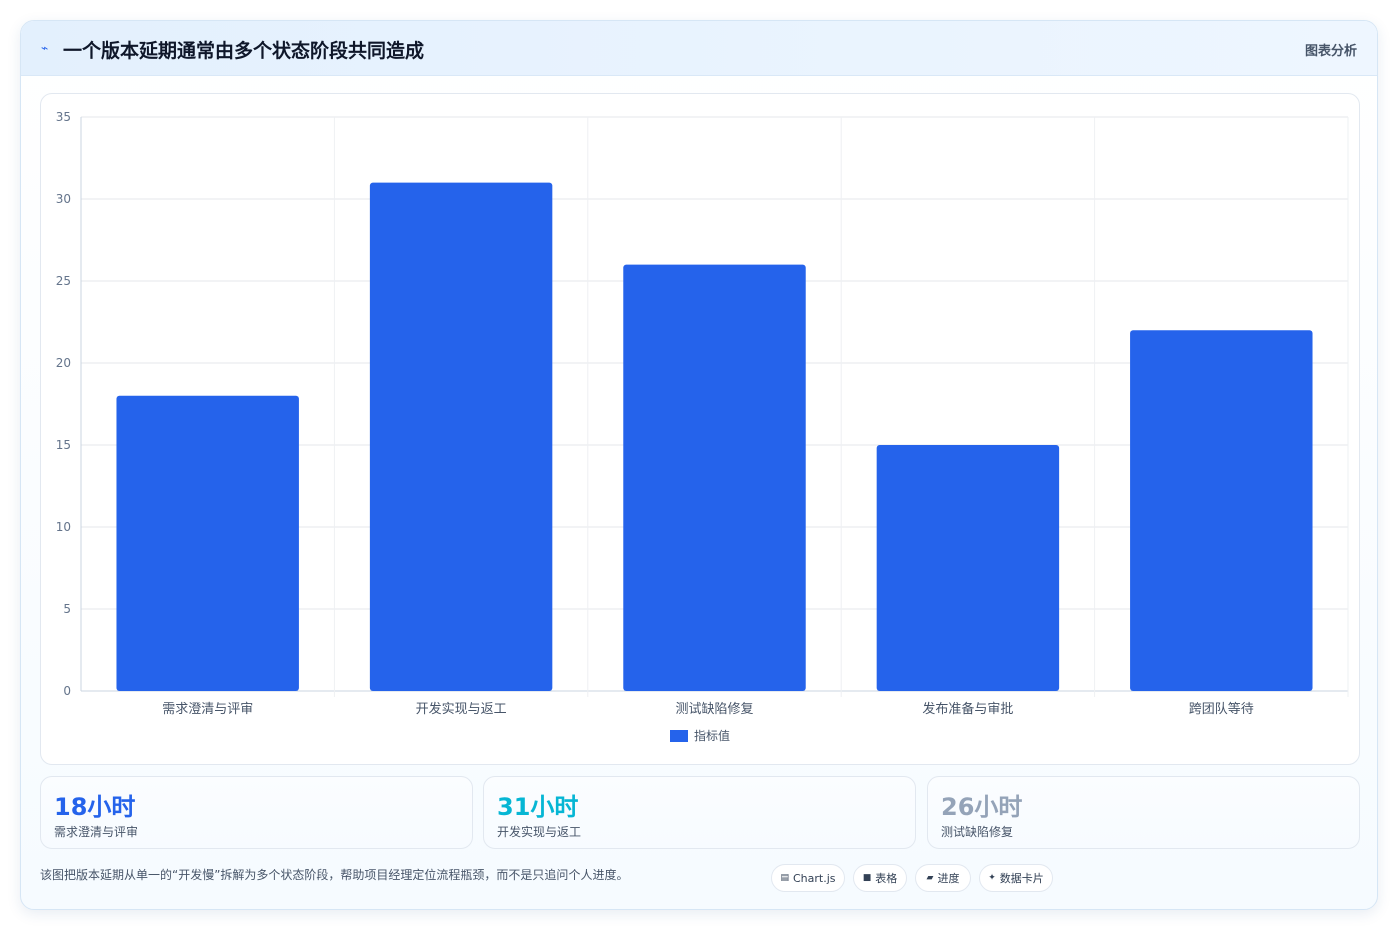  Describe the element at coordinates (948, 878) in the screenshot. I see `chip-label: 进度` at that location.